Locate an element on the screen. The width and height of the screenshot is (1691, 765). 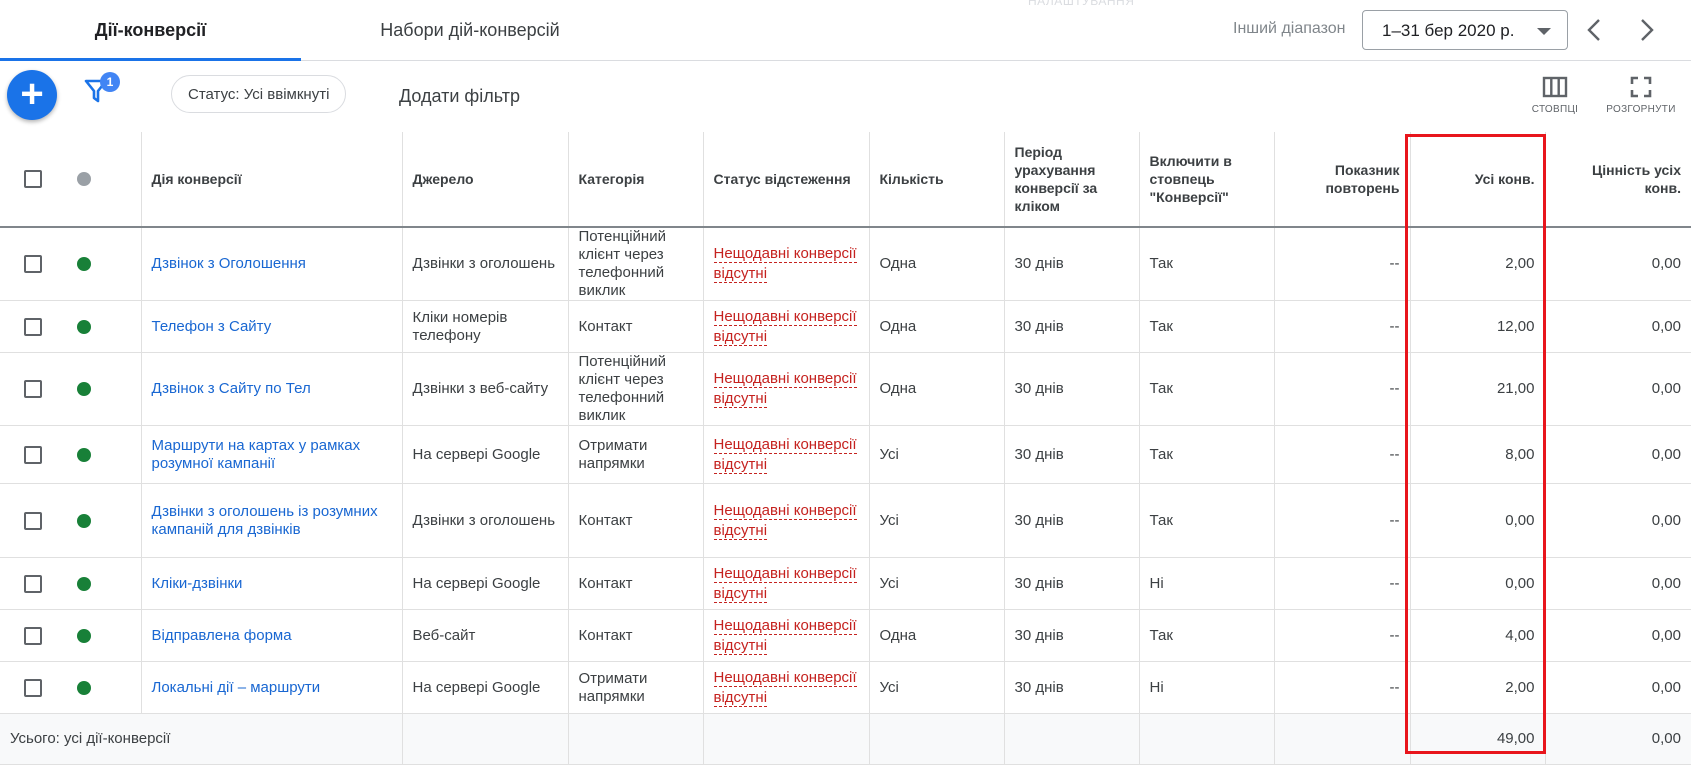
tab-conversion-actions: Дії-конверсії is located at coordinates (150, 30).